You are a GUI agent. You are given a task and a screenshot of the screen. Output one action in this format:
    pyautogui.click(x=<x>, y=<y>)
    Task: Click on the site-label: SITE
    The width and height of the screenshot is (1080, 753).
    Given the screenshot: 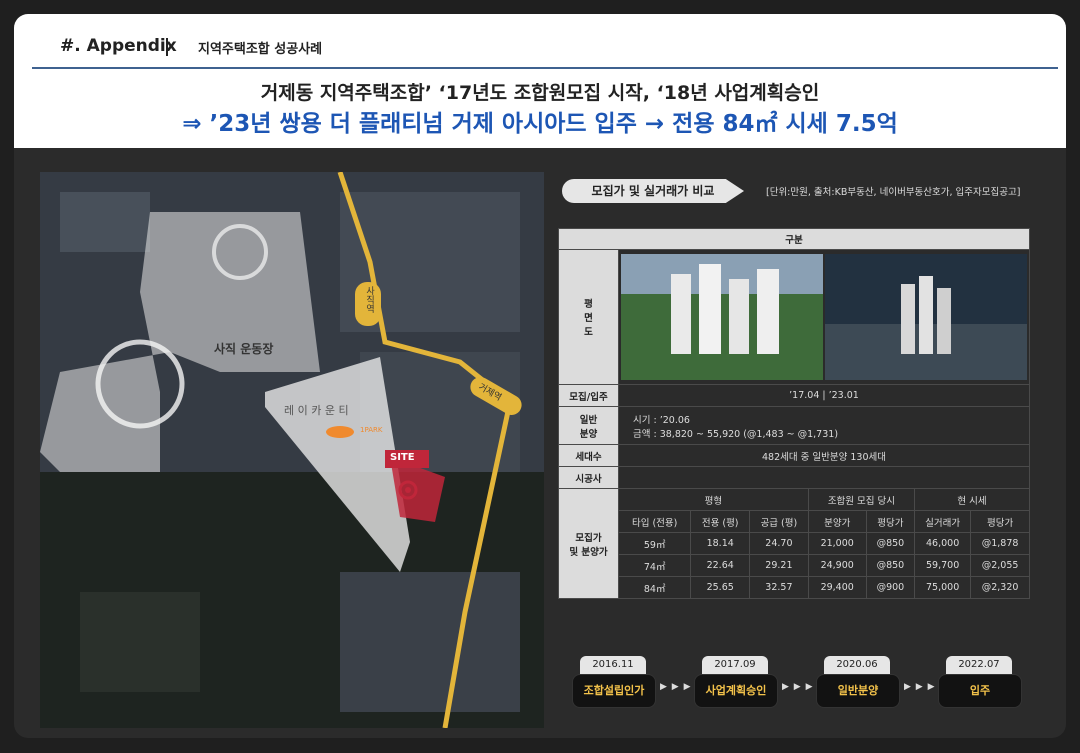 What is the action you would take?
    pyautogui.click(x=402, y=457)
    